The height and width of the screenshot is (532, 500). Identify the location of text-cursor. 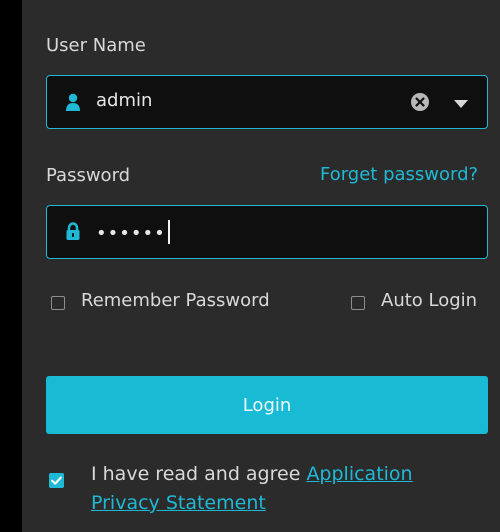
(168, 232).